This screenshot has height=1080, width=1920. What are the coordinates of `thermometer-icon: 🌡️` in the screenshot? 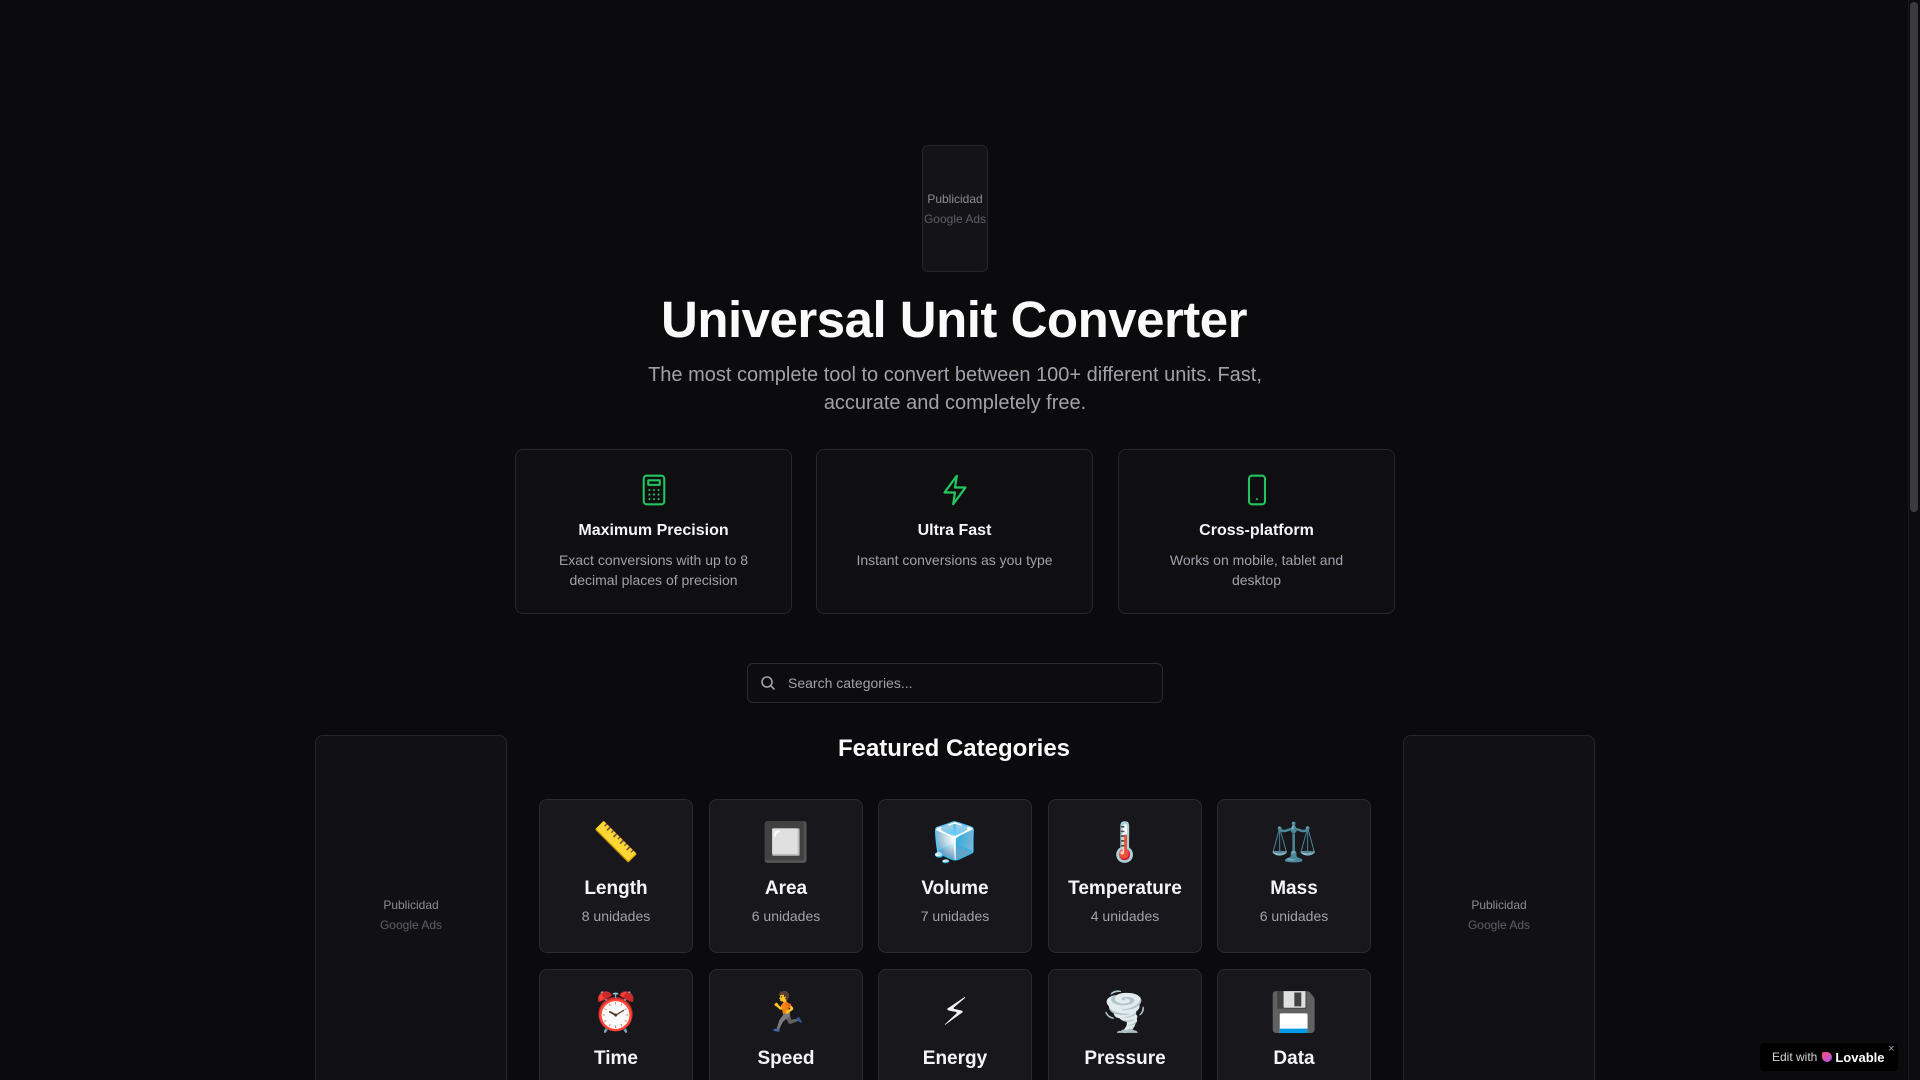 It's located at (1125, 842).